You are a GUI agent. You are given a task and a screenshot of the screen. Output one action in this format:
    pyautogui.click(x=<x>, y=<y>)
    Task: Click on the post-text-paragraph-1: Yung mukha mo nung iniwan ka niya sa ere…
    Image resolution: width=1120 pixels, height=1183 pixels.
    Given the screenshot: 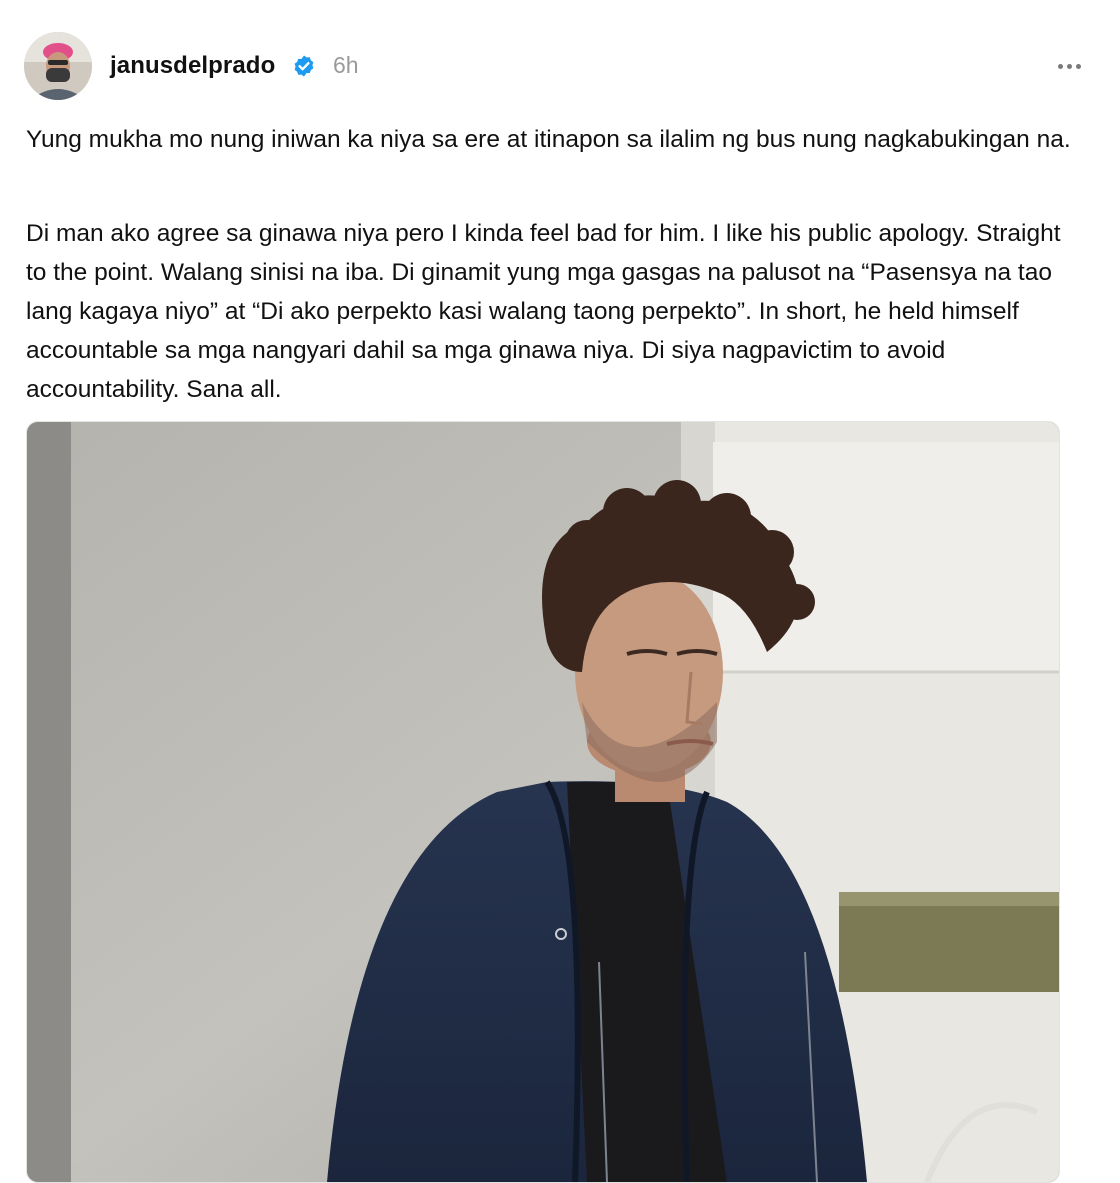 What is the action you would take?
    pyautogui.click(x=548, y=139)
    